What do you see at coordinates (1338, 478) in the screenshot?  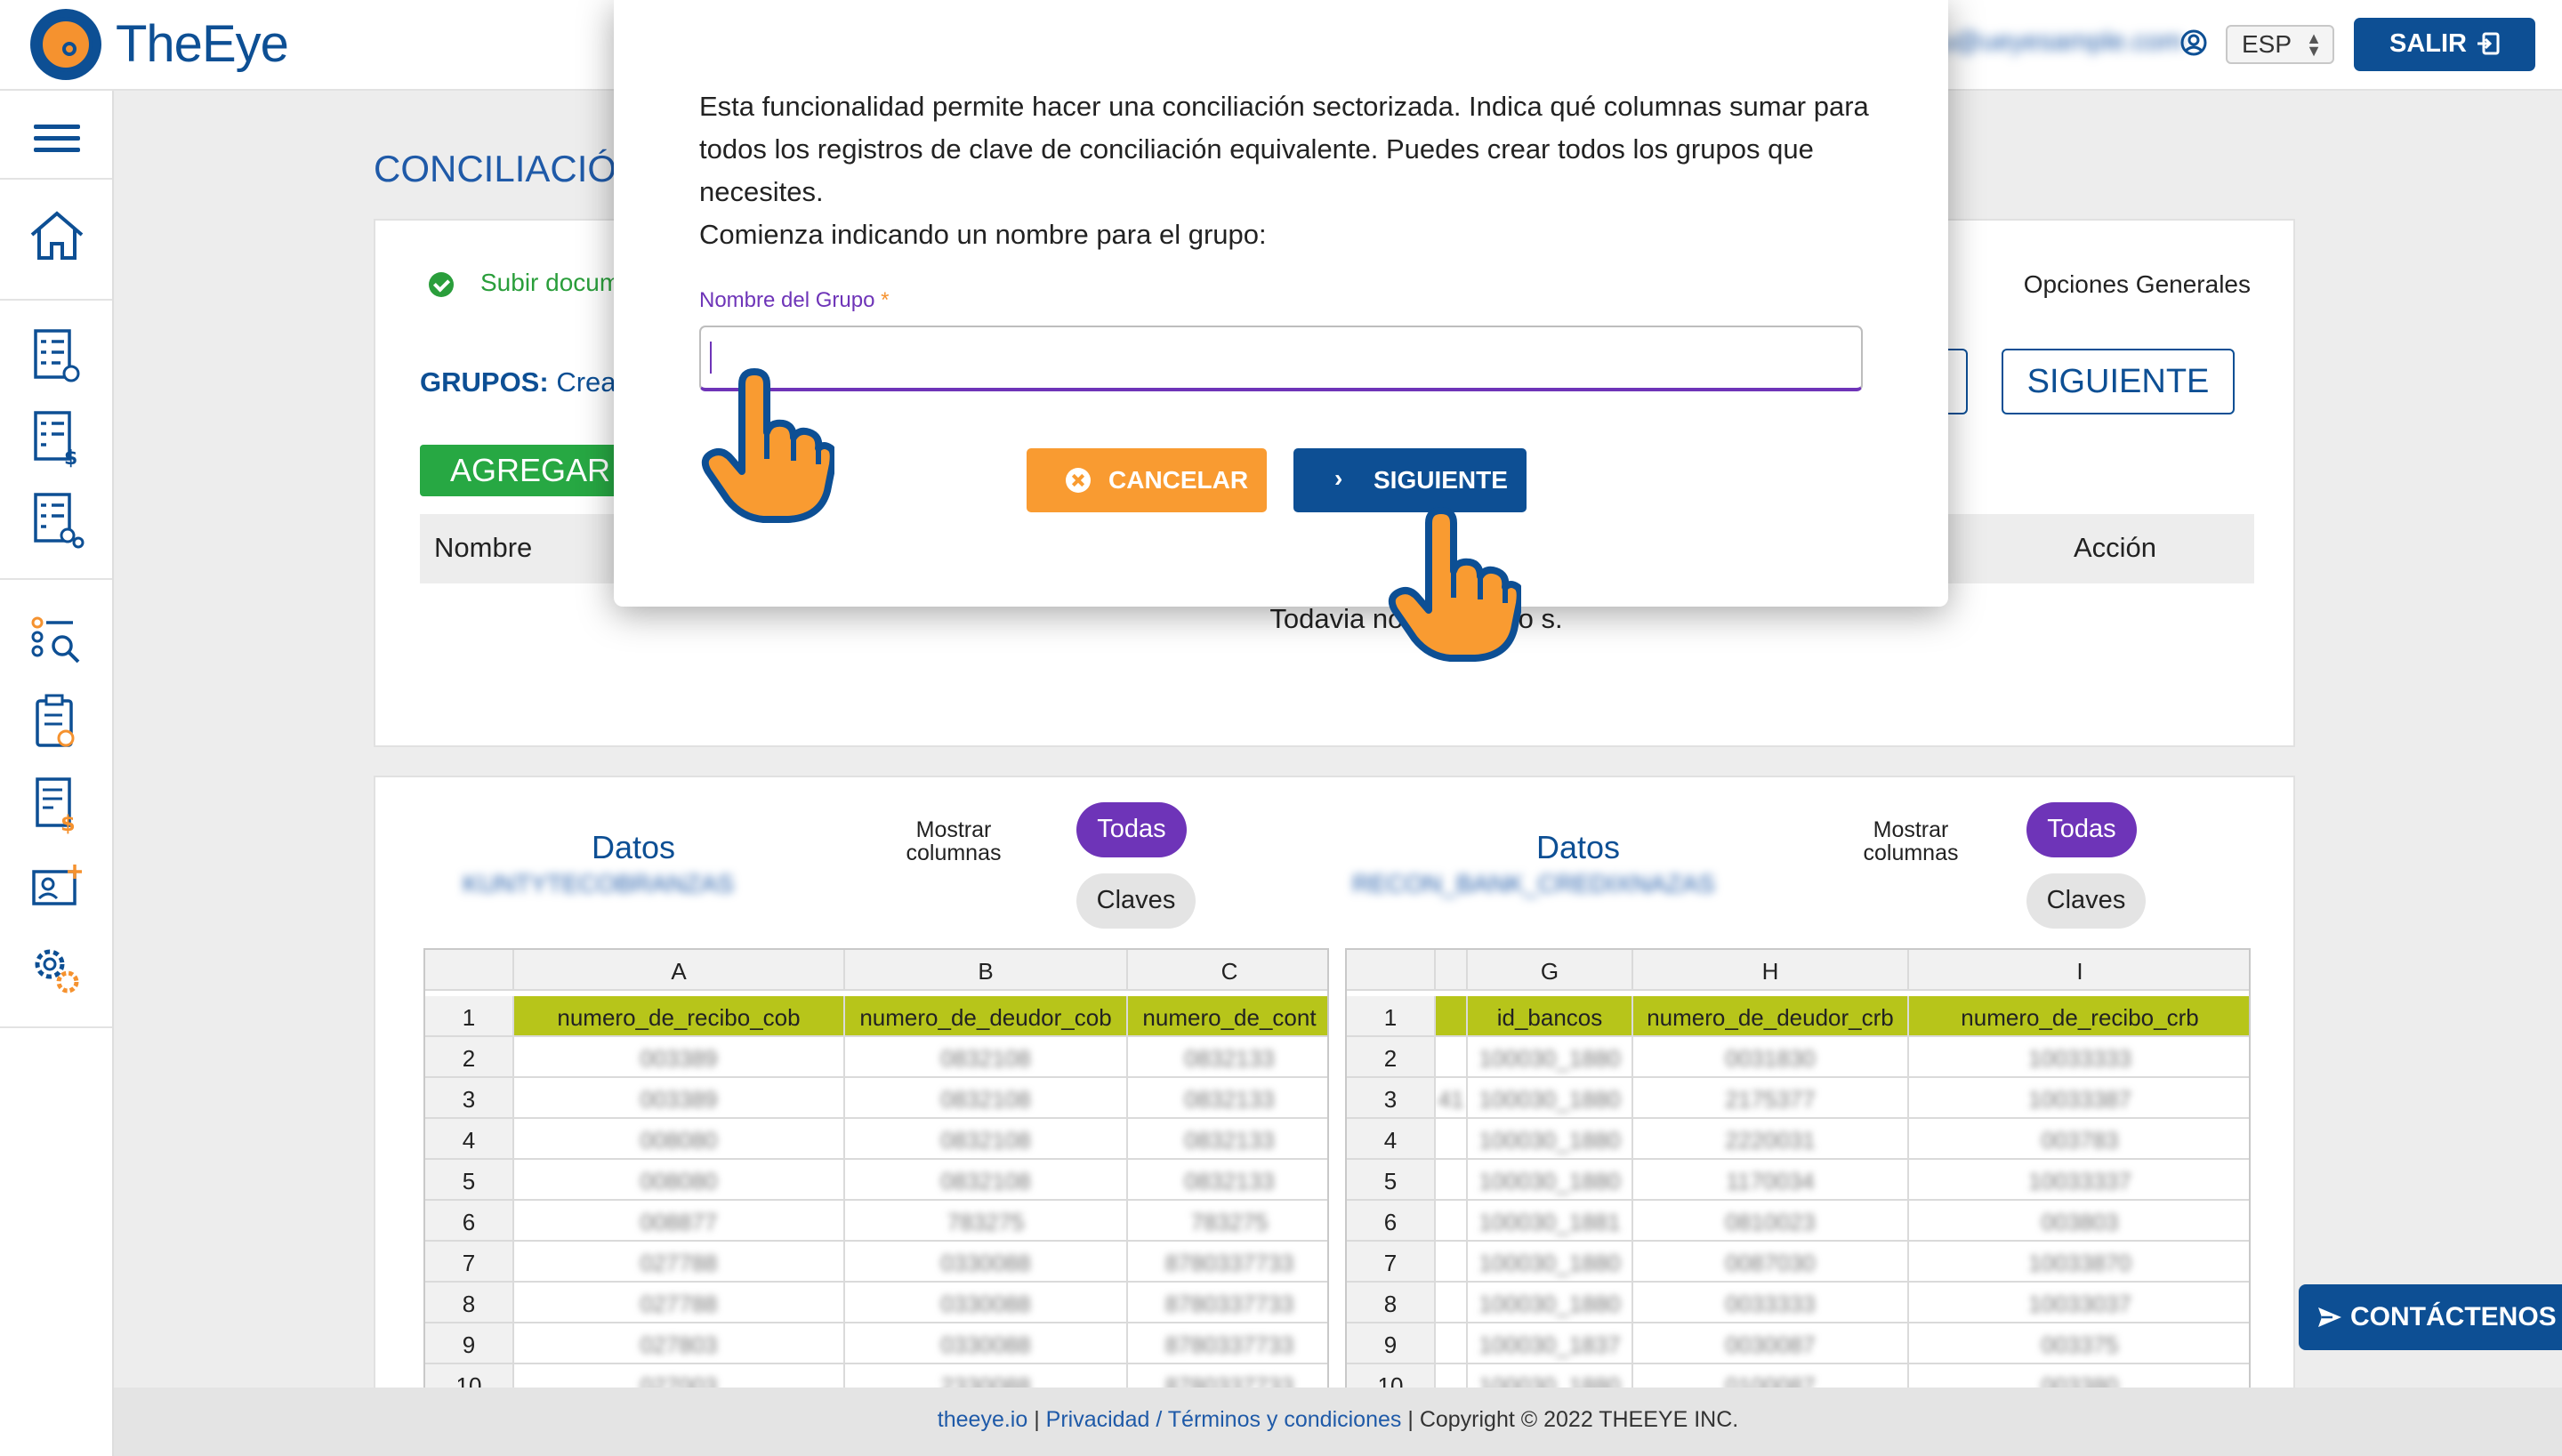 I see `chevron-right-icon: ›` at bounding box center [1338, 478].